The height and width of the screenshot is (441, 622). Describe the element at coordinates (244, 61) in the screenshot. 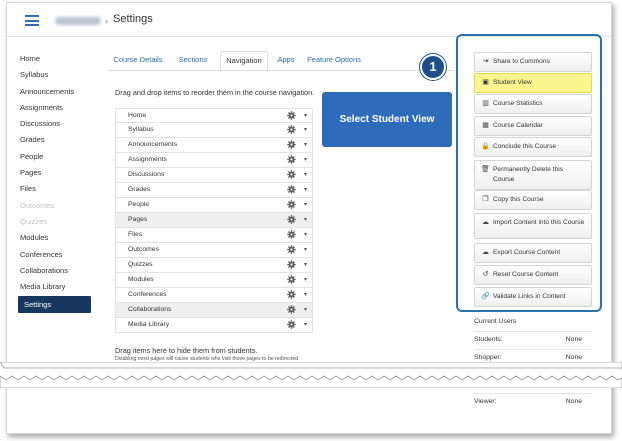

I see `tab-navigation: Navigation` at that location.